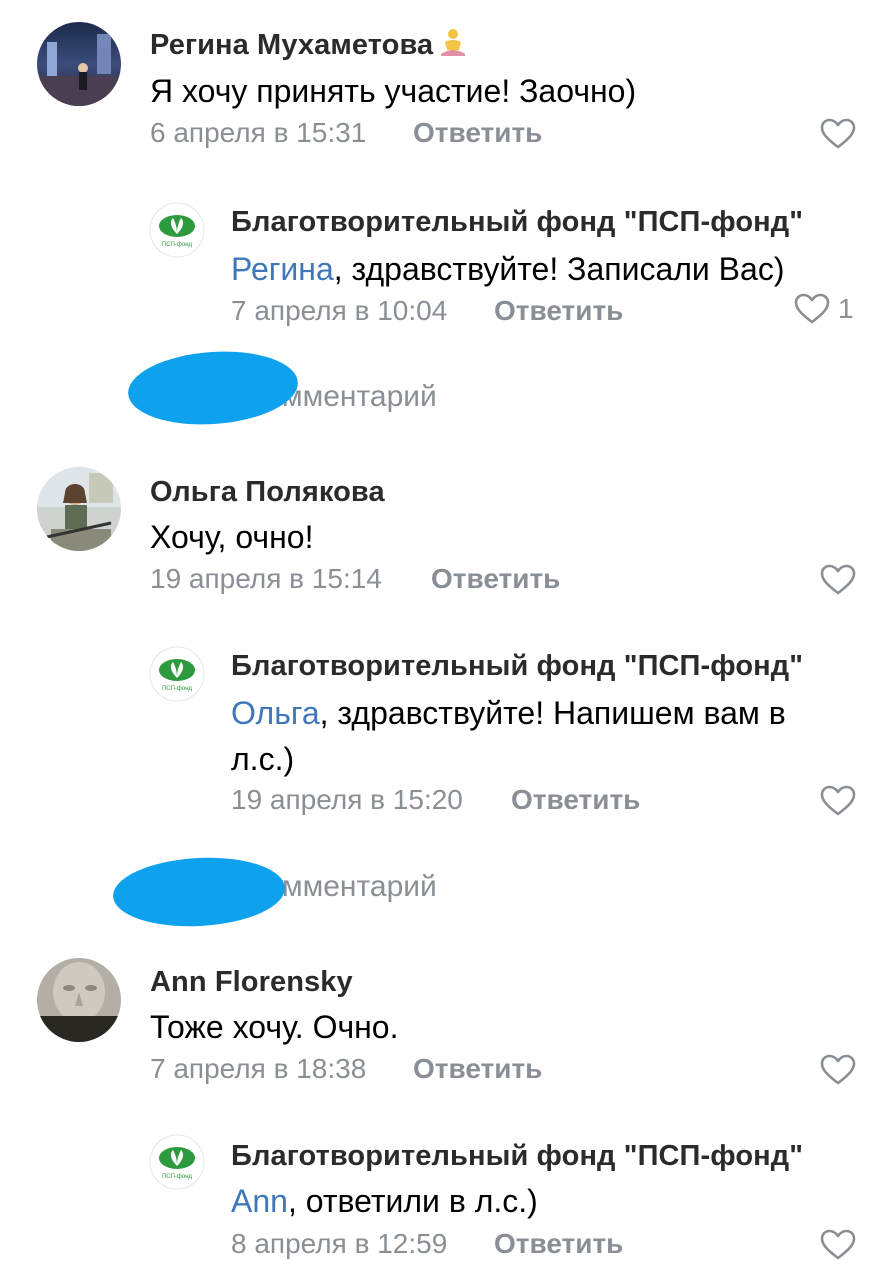 This screenshot has height=1280, width=894. I want to click on comment-text: Ann, ответили в л.с.), so click(384, 1201).